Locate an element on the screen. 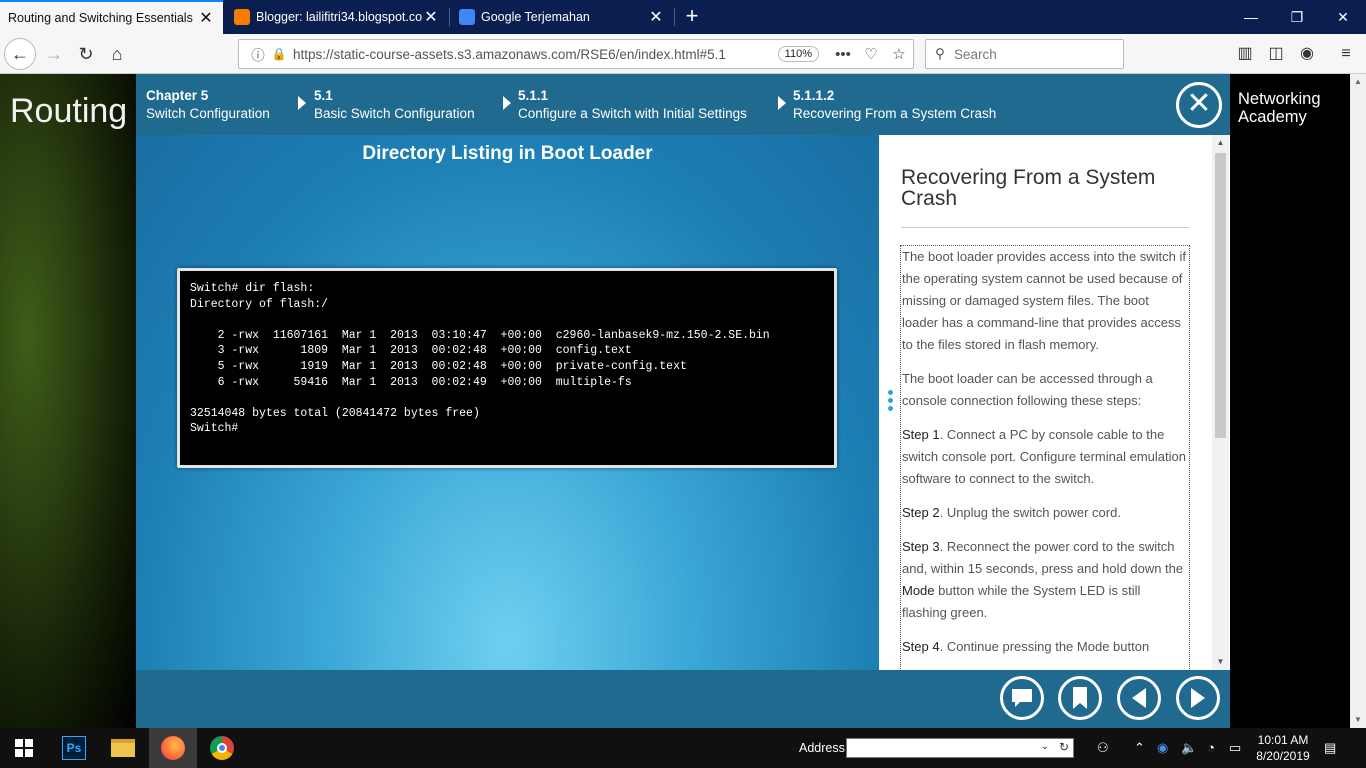  page-actions-icon: ••• is located at coordinates (843, 54).